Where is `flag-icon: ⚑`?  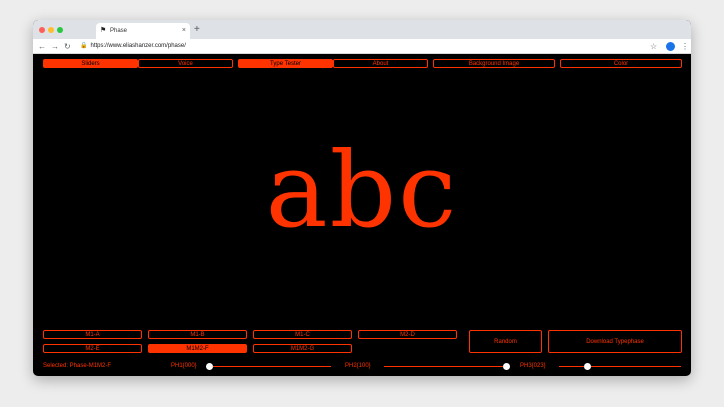 flag-icon: ⚑ is located at coordinates (103, 30).